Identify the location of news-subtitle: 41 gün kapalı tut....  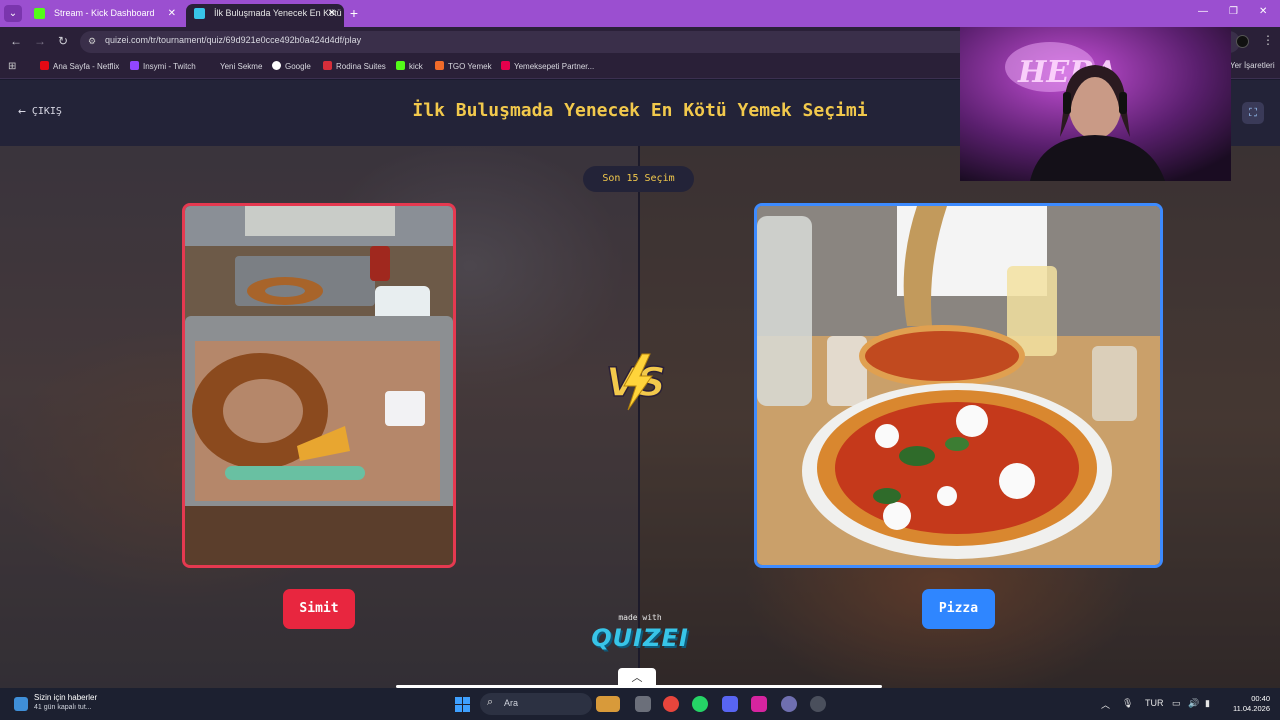
(63, 707).